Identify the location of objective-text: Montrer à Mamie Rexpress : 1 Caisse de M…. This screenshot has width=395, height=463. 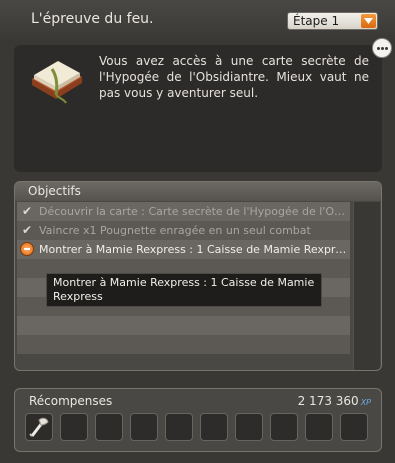
(194, 249).